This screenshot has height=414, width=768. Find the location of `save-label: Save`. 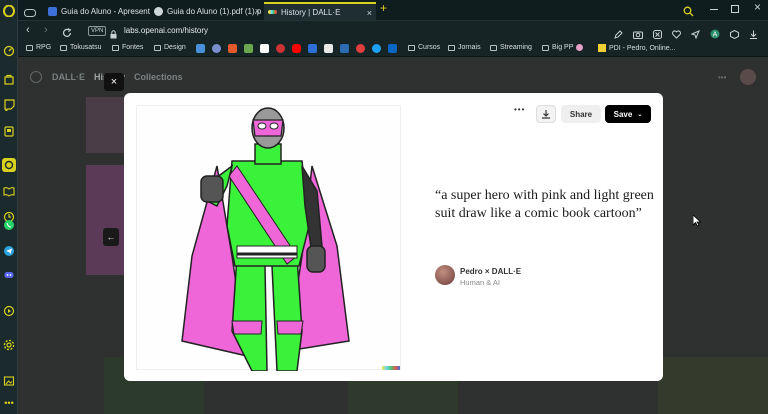

save-label: Save is located at coordinates (623, 114).